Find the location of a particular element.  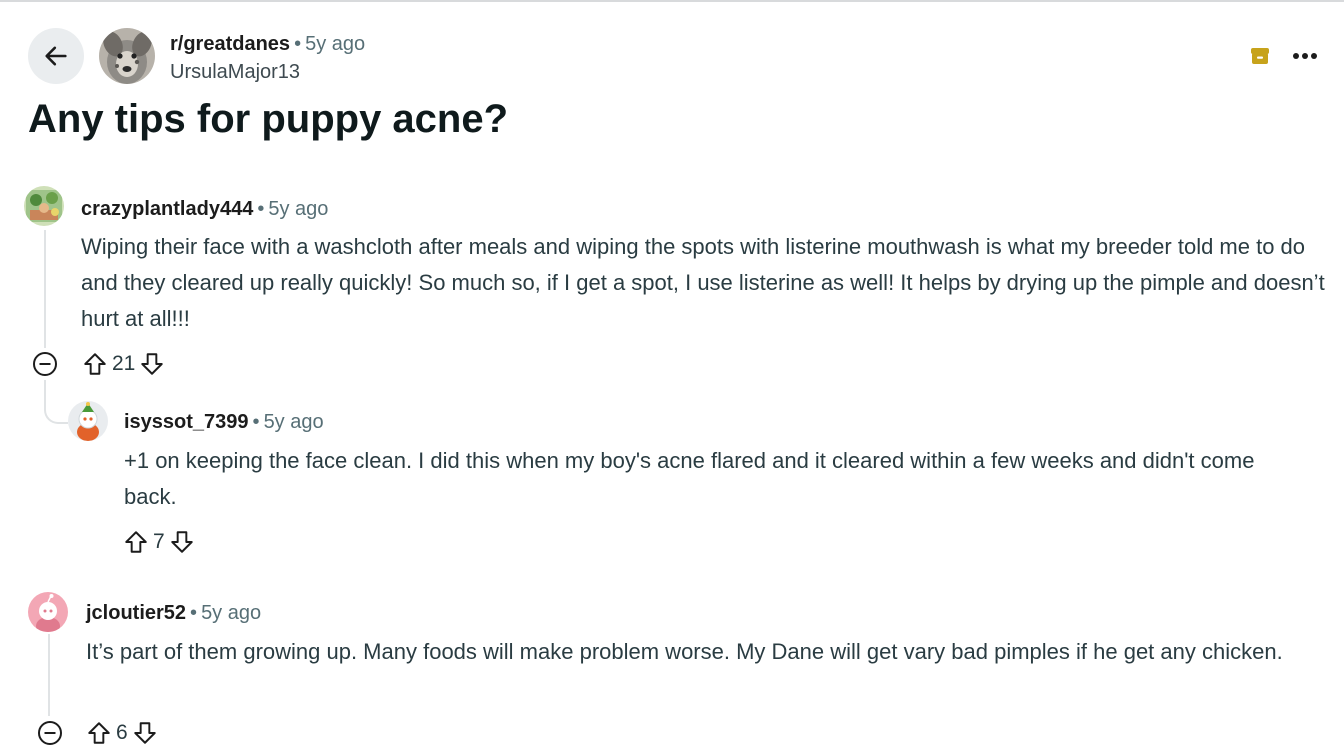

comment-meta: crazyplantlady444 • 5y ago is located at coordinates (204, 209).